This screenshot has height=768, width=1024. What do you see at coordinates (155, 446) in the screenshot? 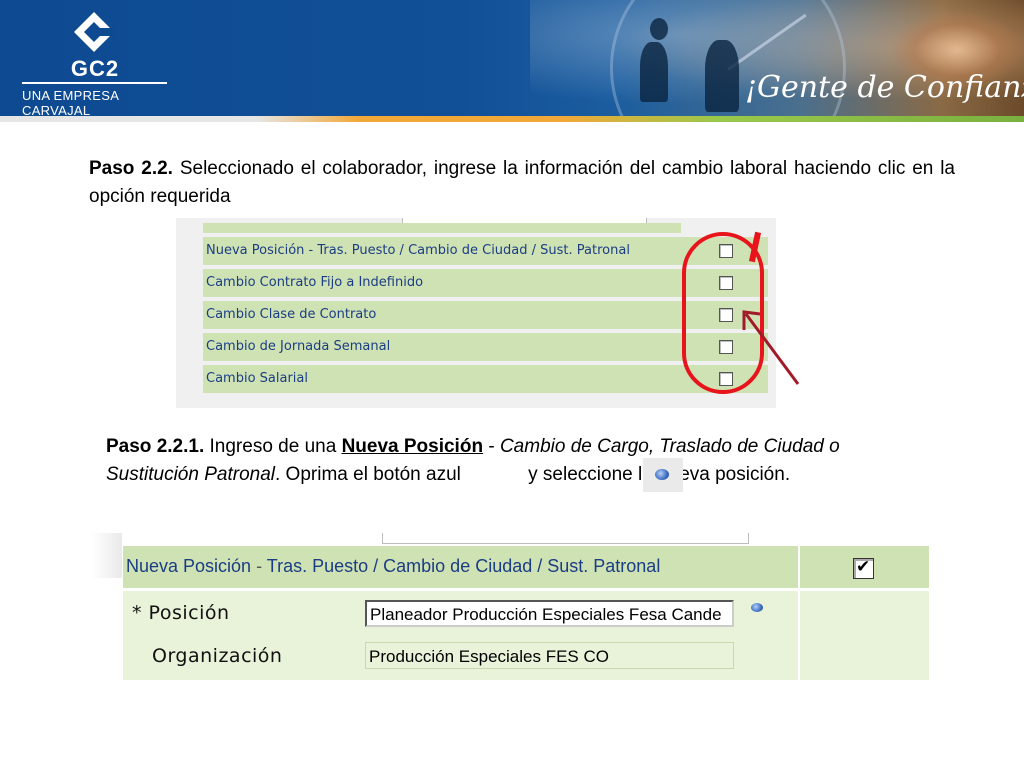
I see `step-label: Paso 2.2.1.` at bounding box center [155, 446].